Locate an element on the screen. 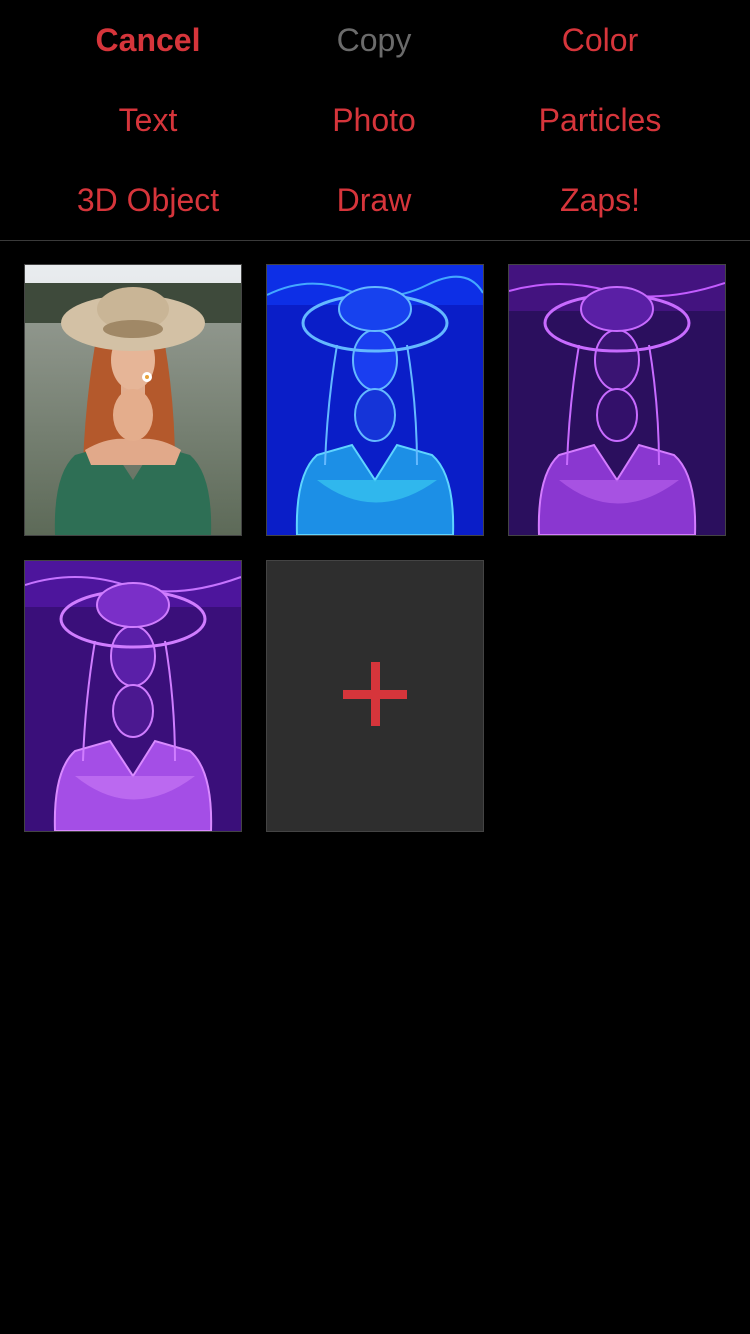  layer-thumbnail-blue-outline is located at coordinates (375, 400).